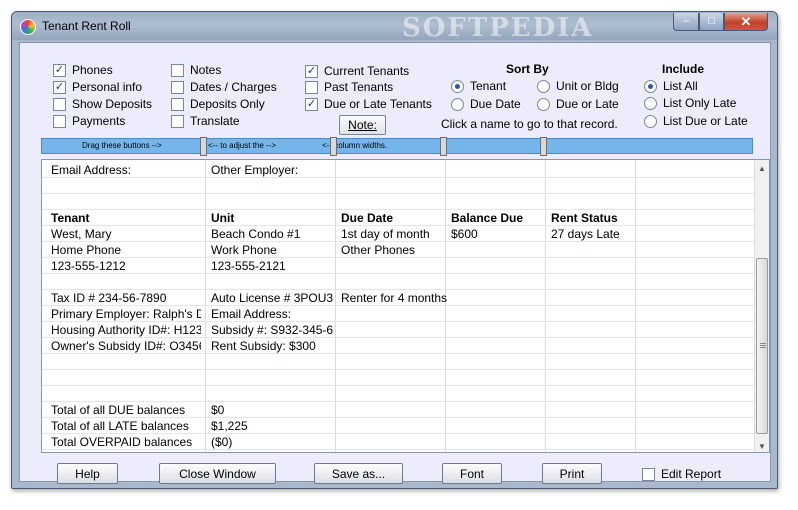  I want to click on checkbox-translate: Translate, so click(205, 121).